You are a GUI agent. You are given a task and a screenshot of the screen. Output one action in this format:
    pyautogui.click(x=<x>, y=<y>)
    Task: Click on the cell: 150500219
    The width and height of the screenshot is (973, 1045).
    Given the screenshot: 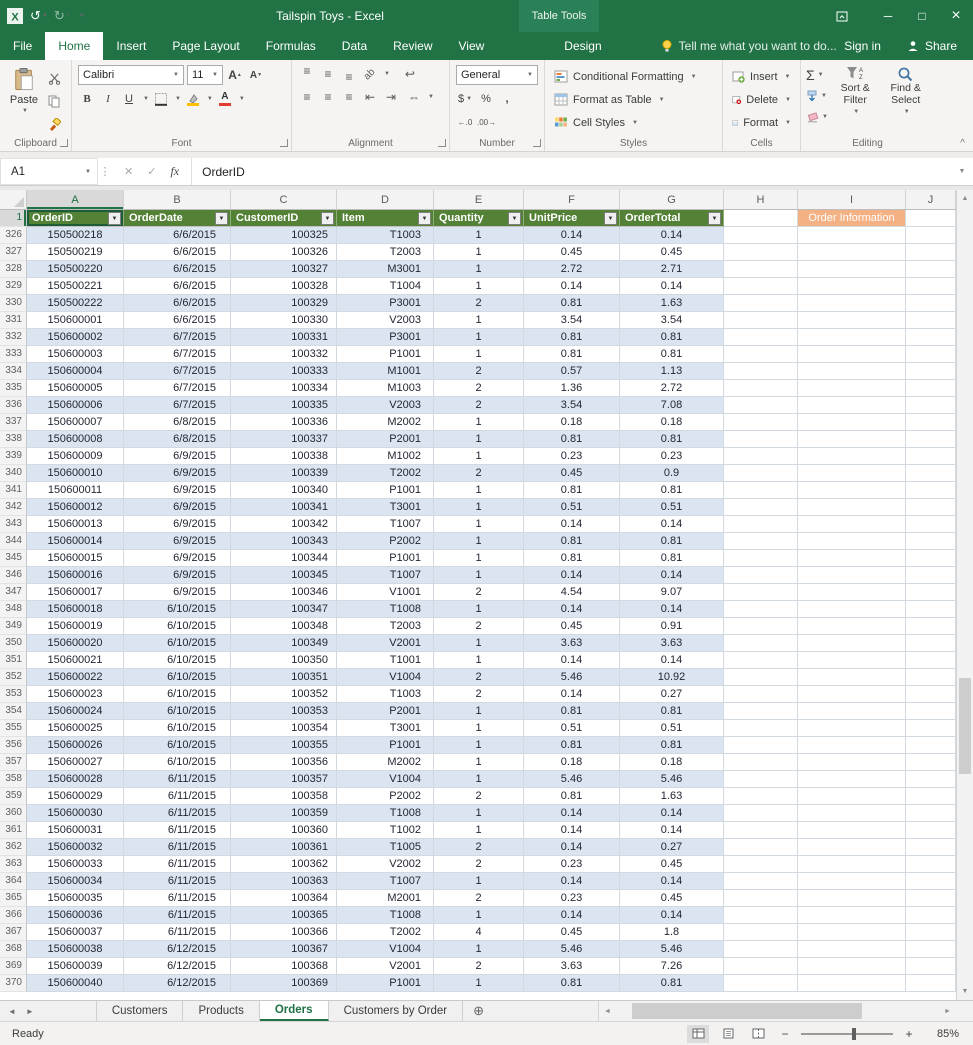 What is the action you would take?
    pyautogui.click(x=75, y=252)
    